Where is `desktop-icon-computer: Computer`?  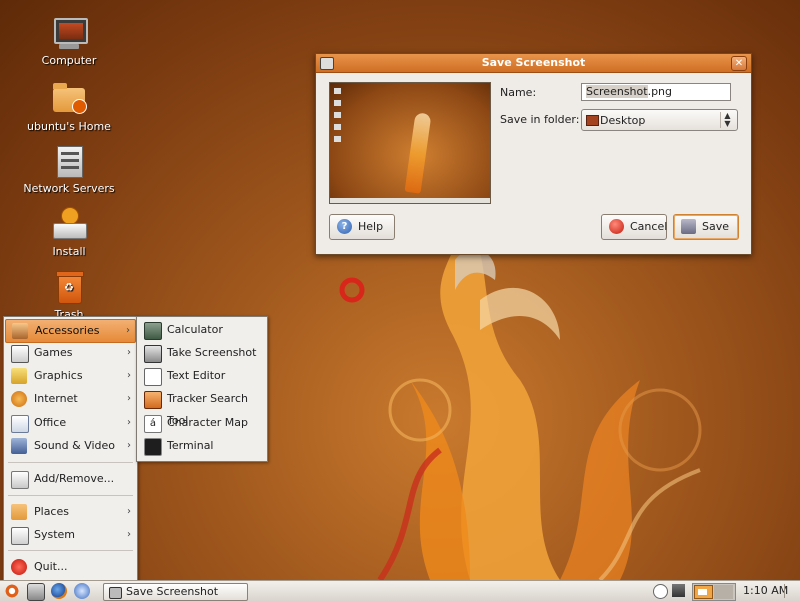 desktop-icon-computer: Computer is located at coordinates (69, 41).